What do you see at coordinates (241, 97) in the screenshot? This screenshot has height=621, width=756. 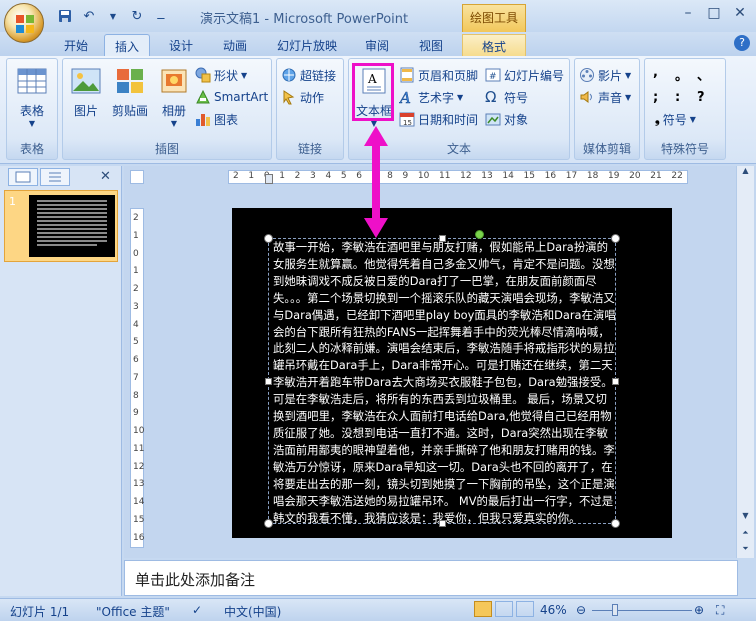 I see `smartart-label: SmartArt` at bounding box center [241, 97].